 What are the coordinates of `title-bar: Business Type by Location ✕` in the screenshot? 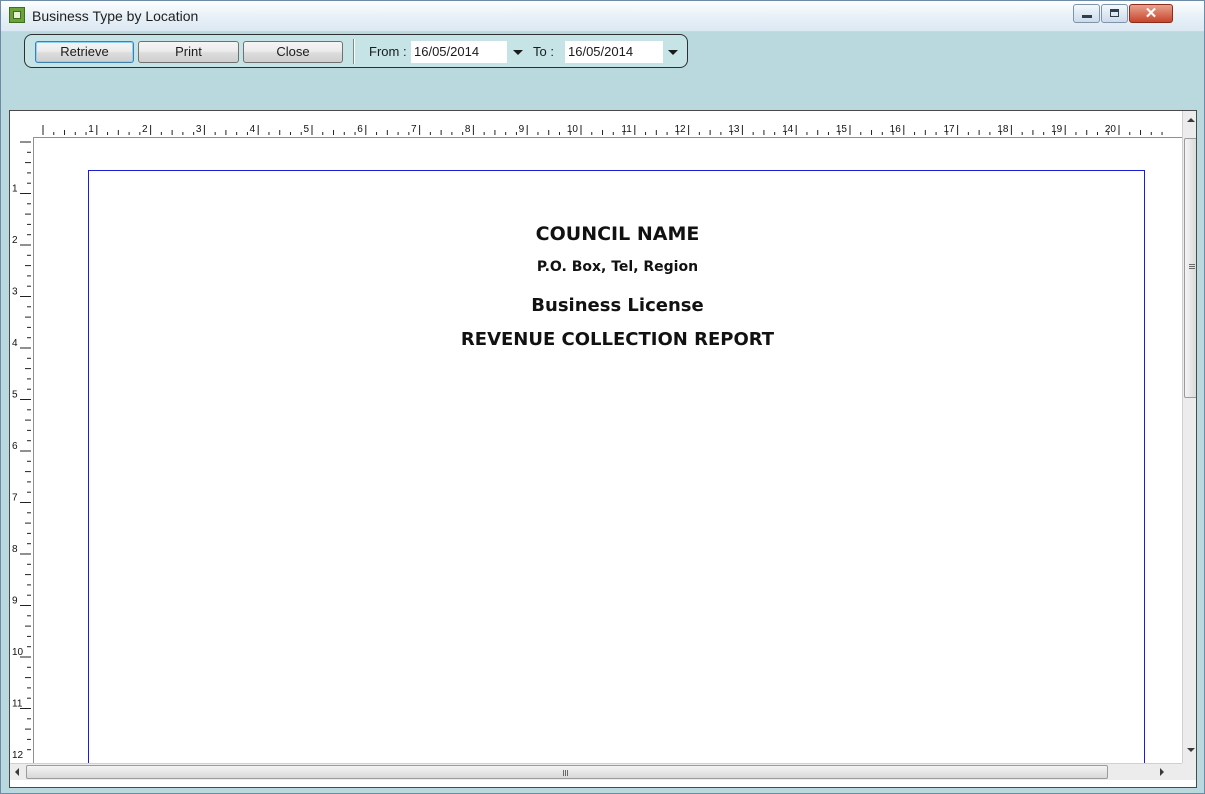 It's located at (602, 16).